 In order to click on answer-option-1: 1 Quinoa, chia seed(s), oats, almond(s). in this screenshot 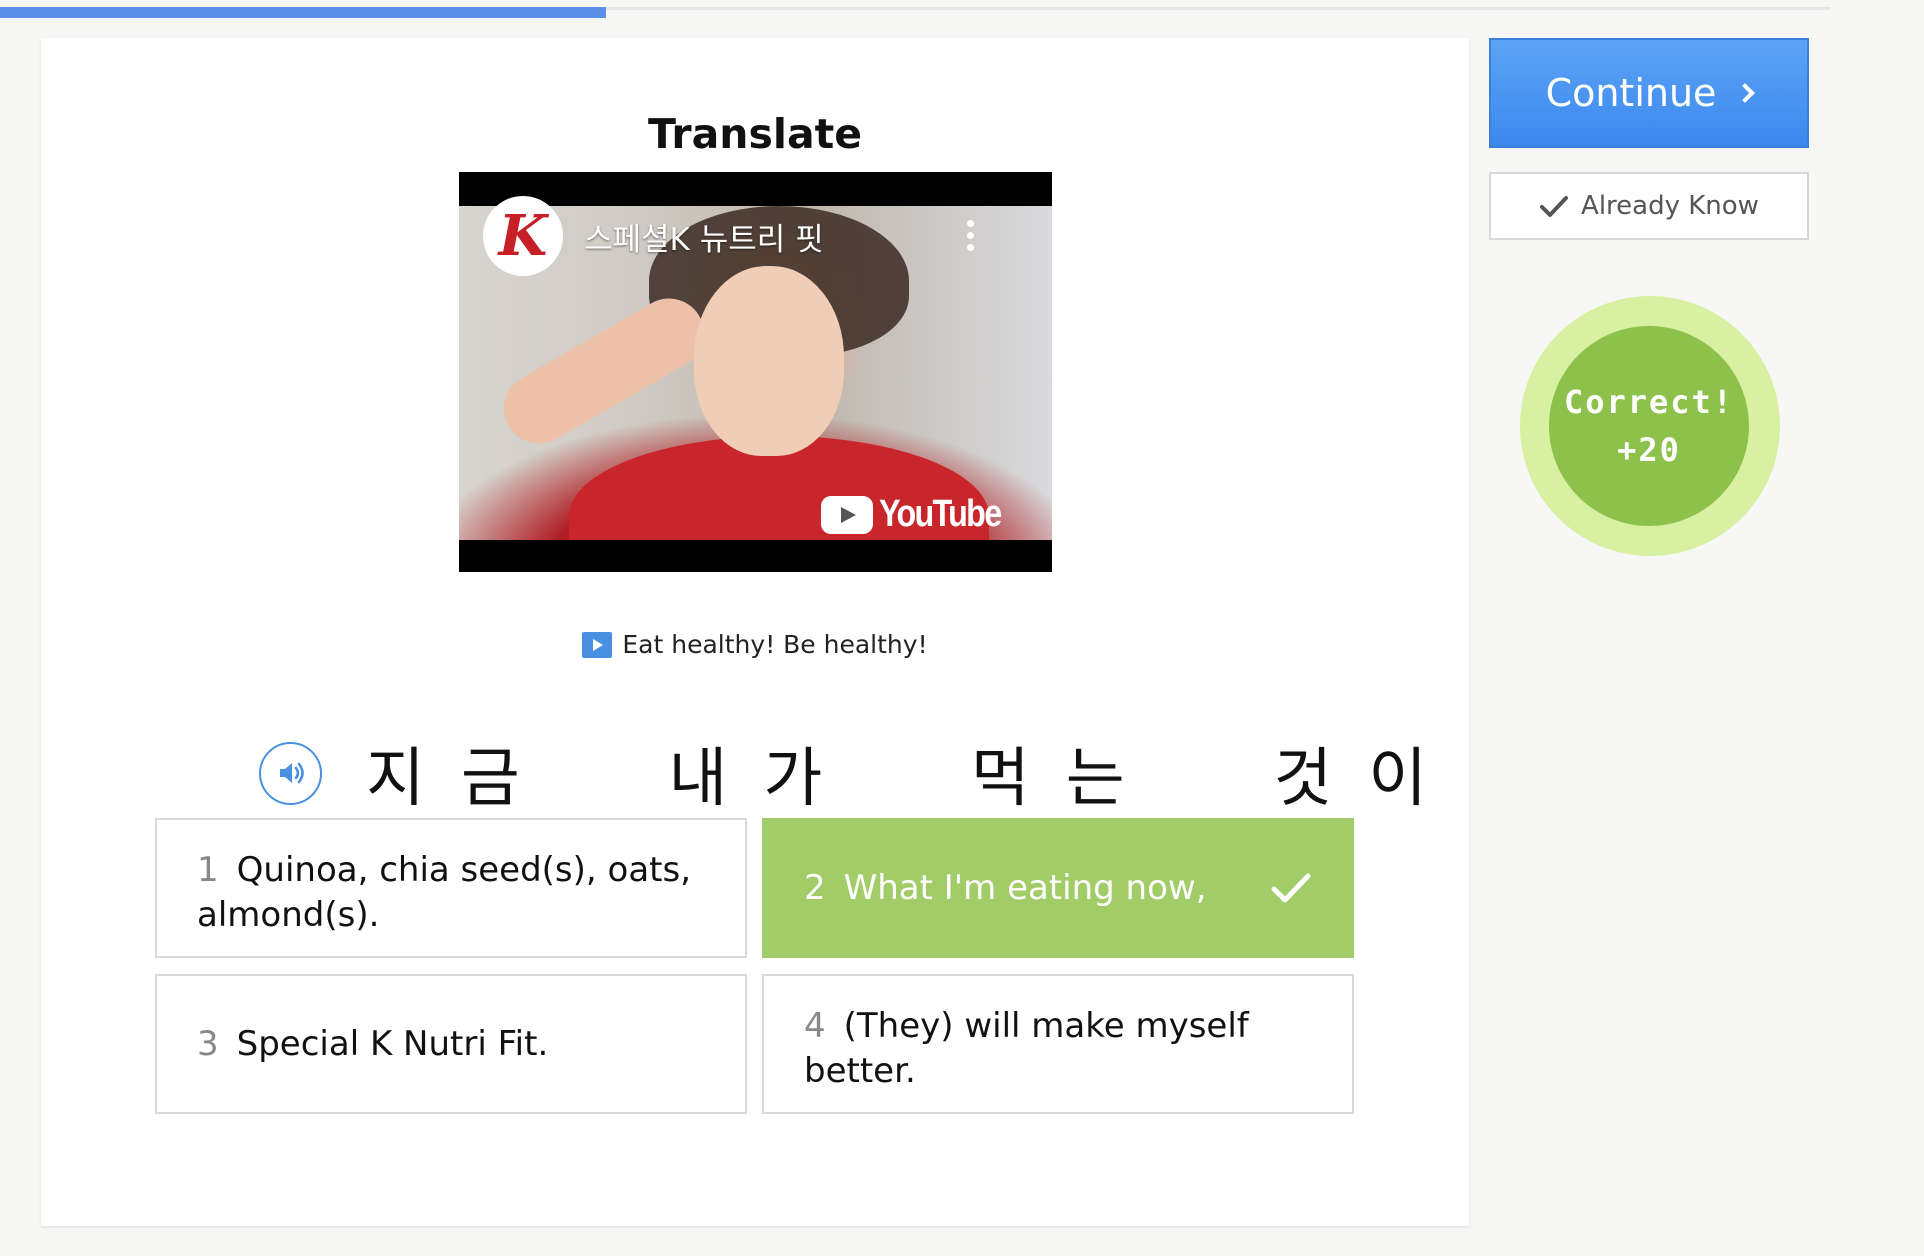, I will do `click(451, 888)`.